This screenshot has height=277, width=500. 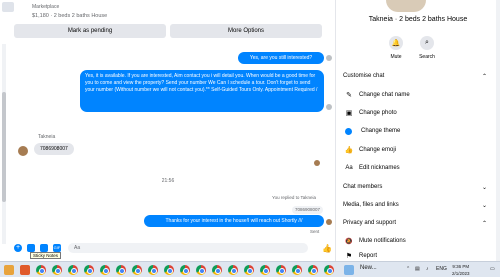 I want to click on app-icon, so click(x=25, y=270).